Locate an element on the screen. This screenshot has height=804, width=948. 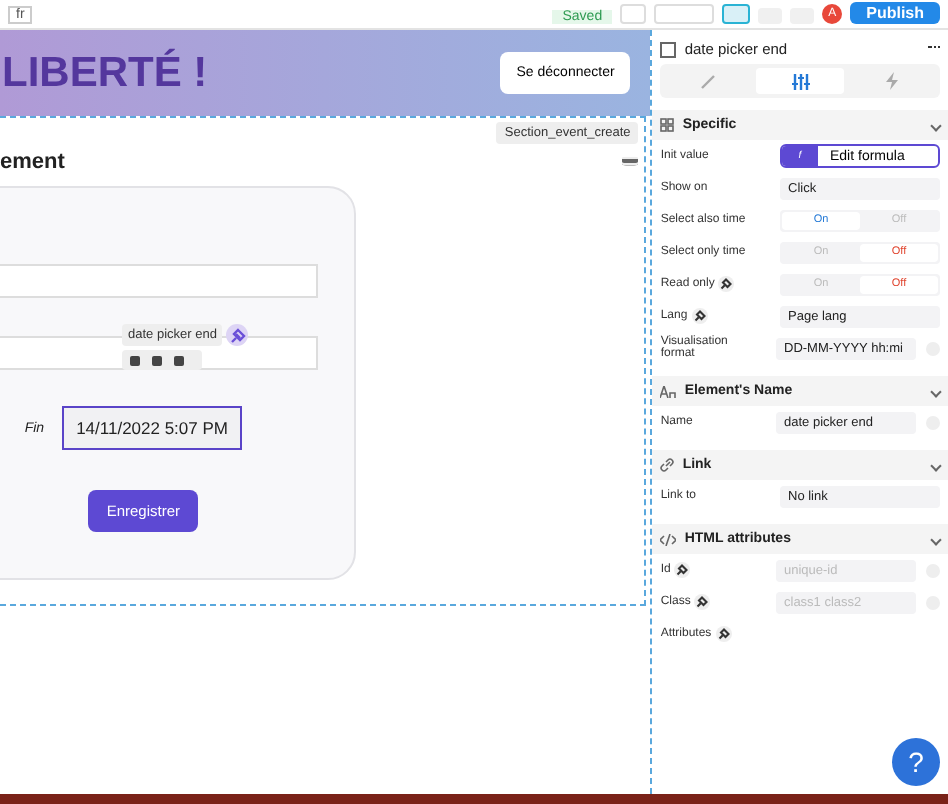
link-icon is located at coordinates (667, 465).